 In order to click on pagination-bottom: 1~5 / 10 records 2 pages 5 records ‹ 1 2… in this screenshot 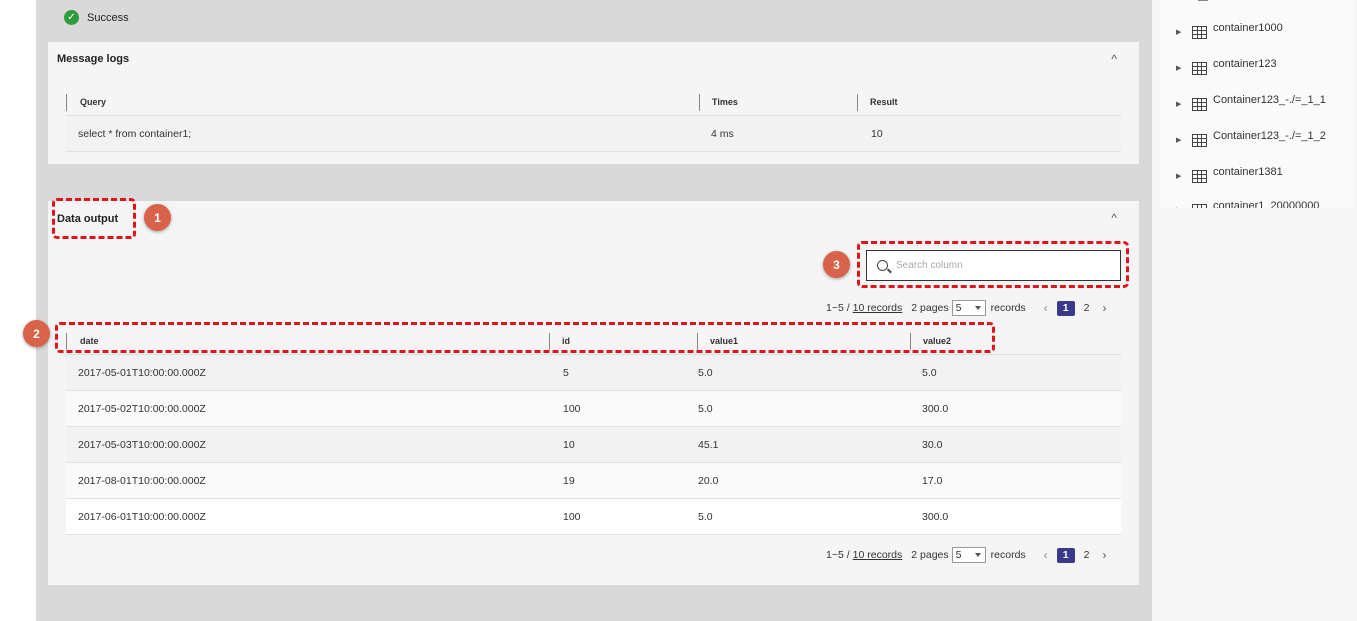, I will do `click(966, 555)`.